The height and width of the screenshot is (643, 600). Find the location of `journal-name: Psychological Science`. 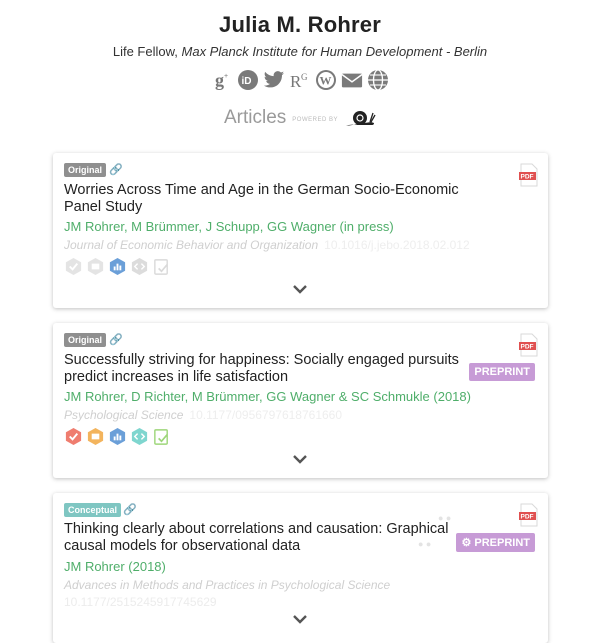

journal-name: Psychological Science is located at coordinates (124, 415).